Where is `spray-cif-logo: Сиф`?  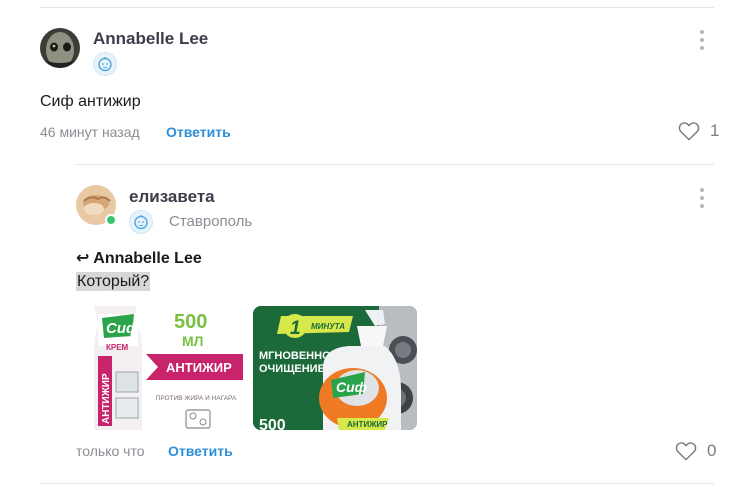 spray-cif-logo: Сиф is located at coordinates (351, 387).